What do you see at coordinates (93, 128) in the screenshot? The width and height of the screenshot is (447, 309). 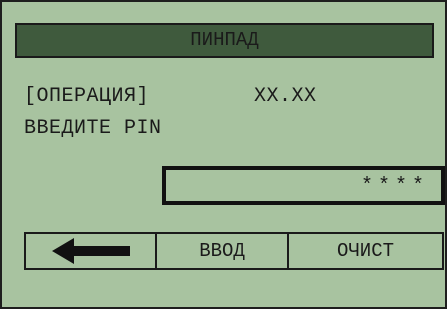 I see `pin-prompt: ВВЕДИТЕ PIN` at bounding box center [93, 128].